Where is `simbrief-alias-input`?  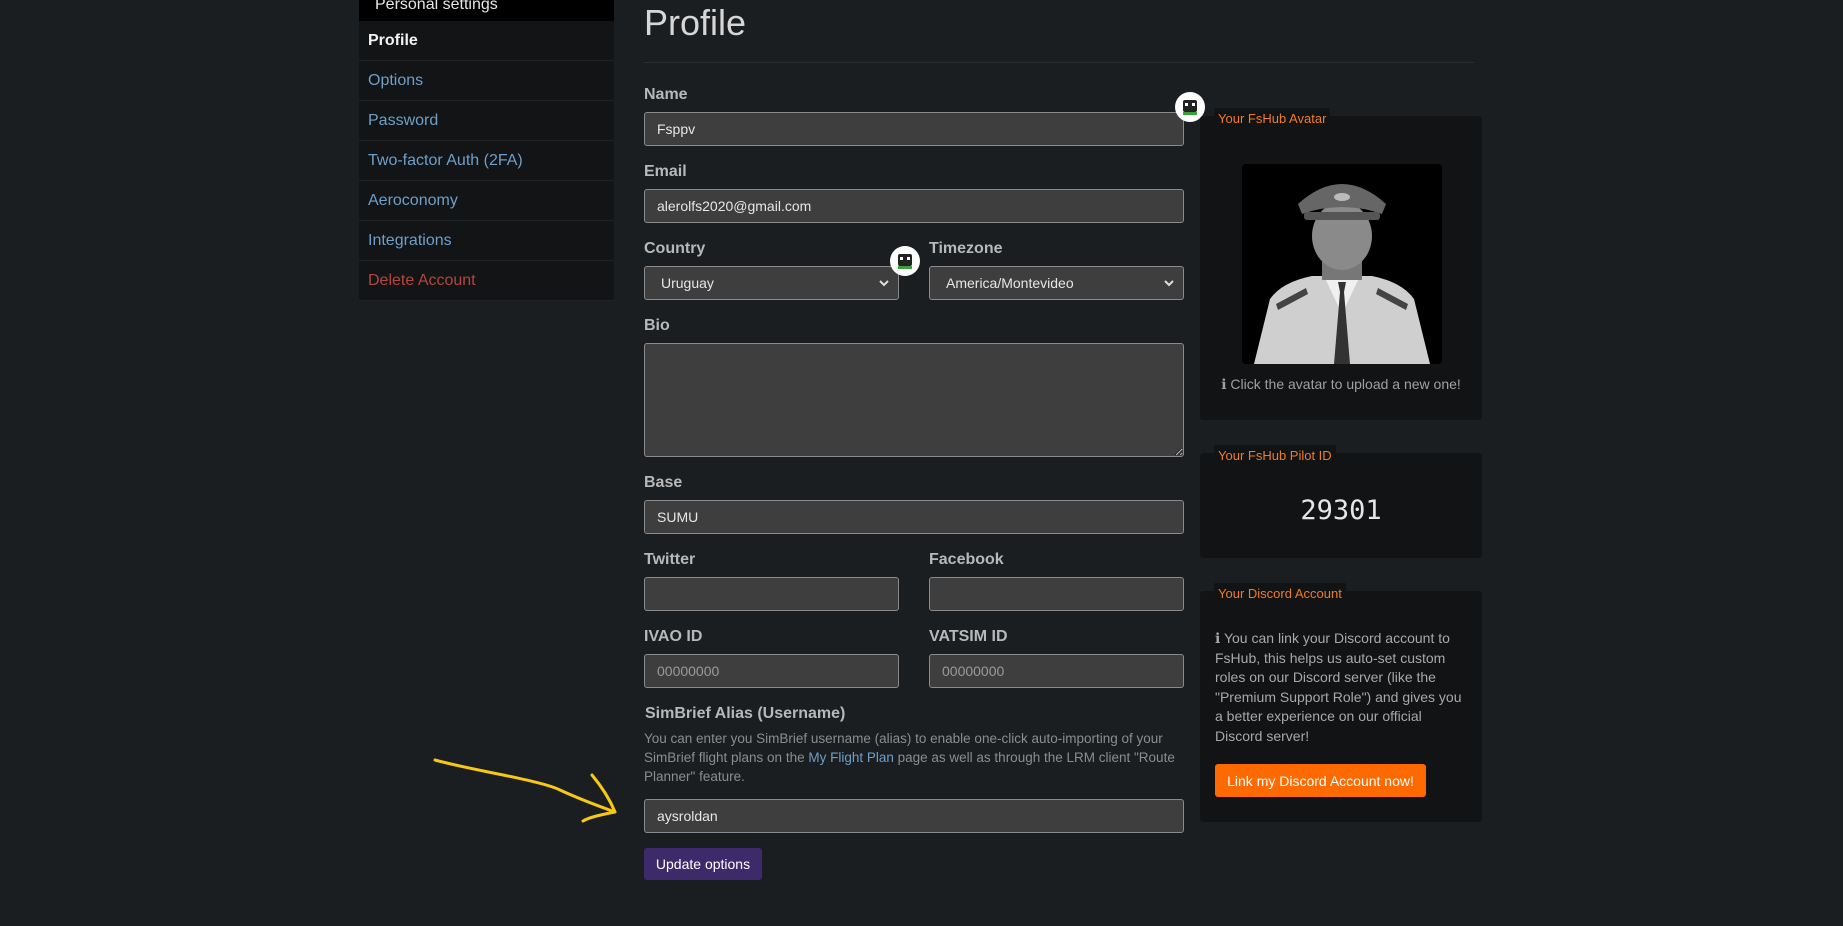
simbrief-alias-input is located at coordinates (914, 816).